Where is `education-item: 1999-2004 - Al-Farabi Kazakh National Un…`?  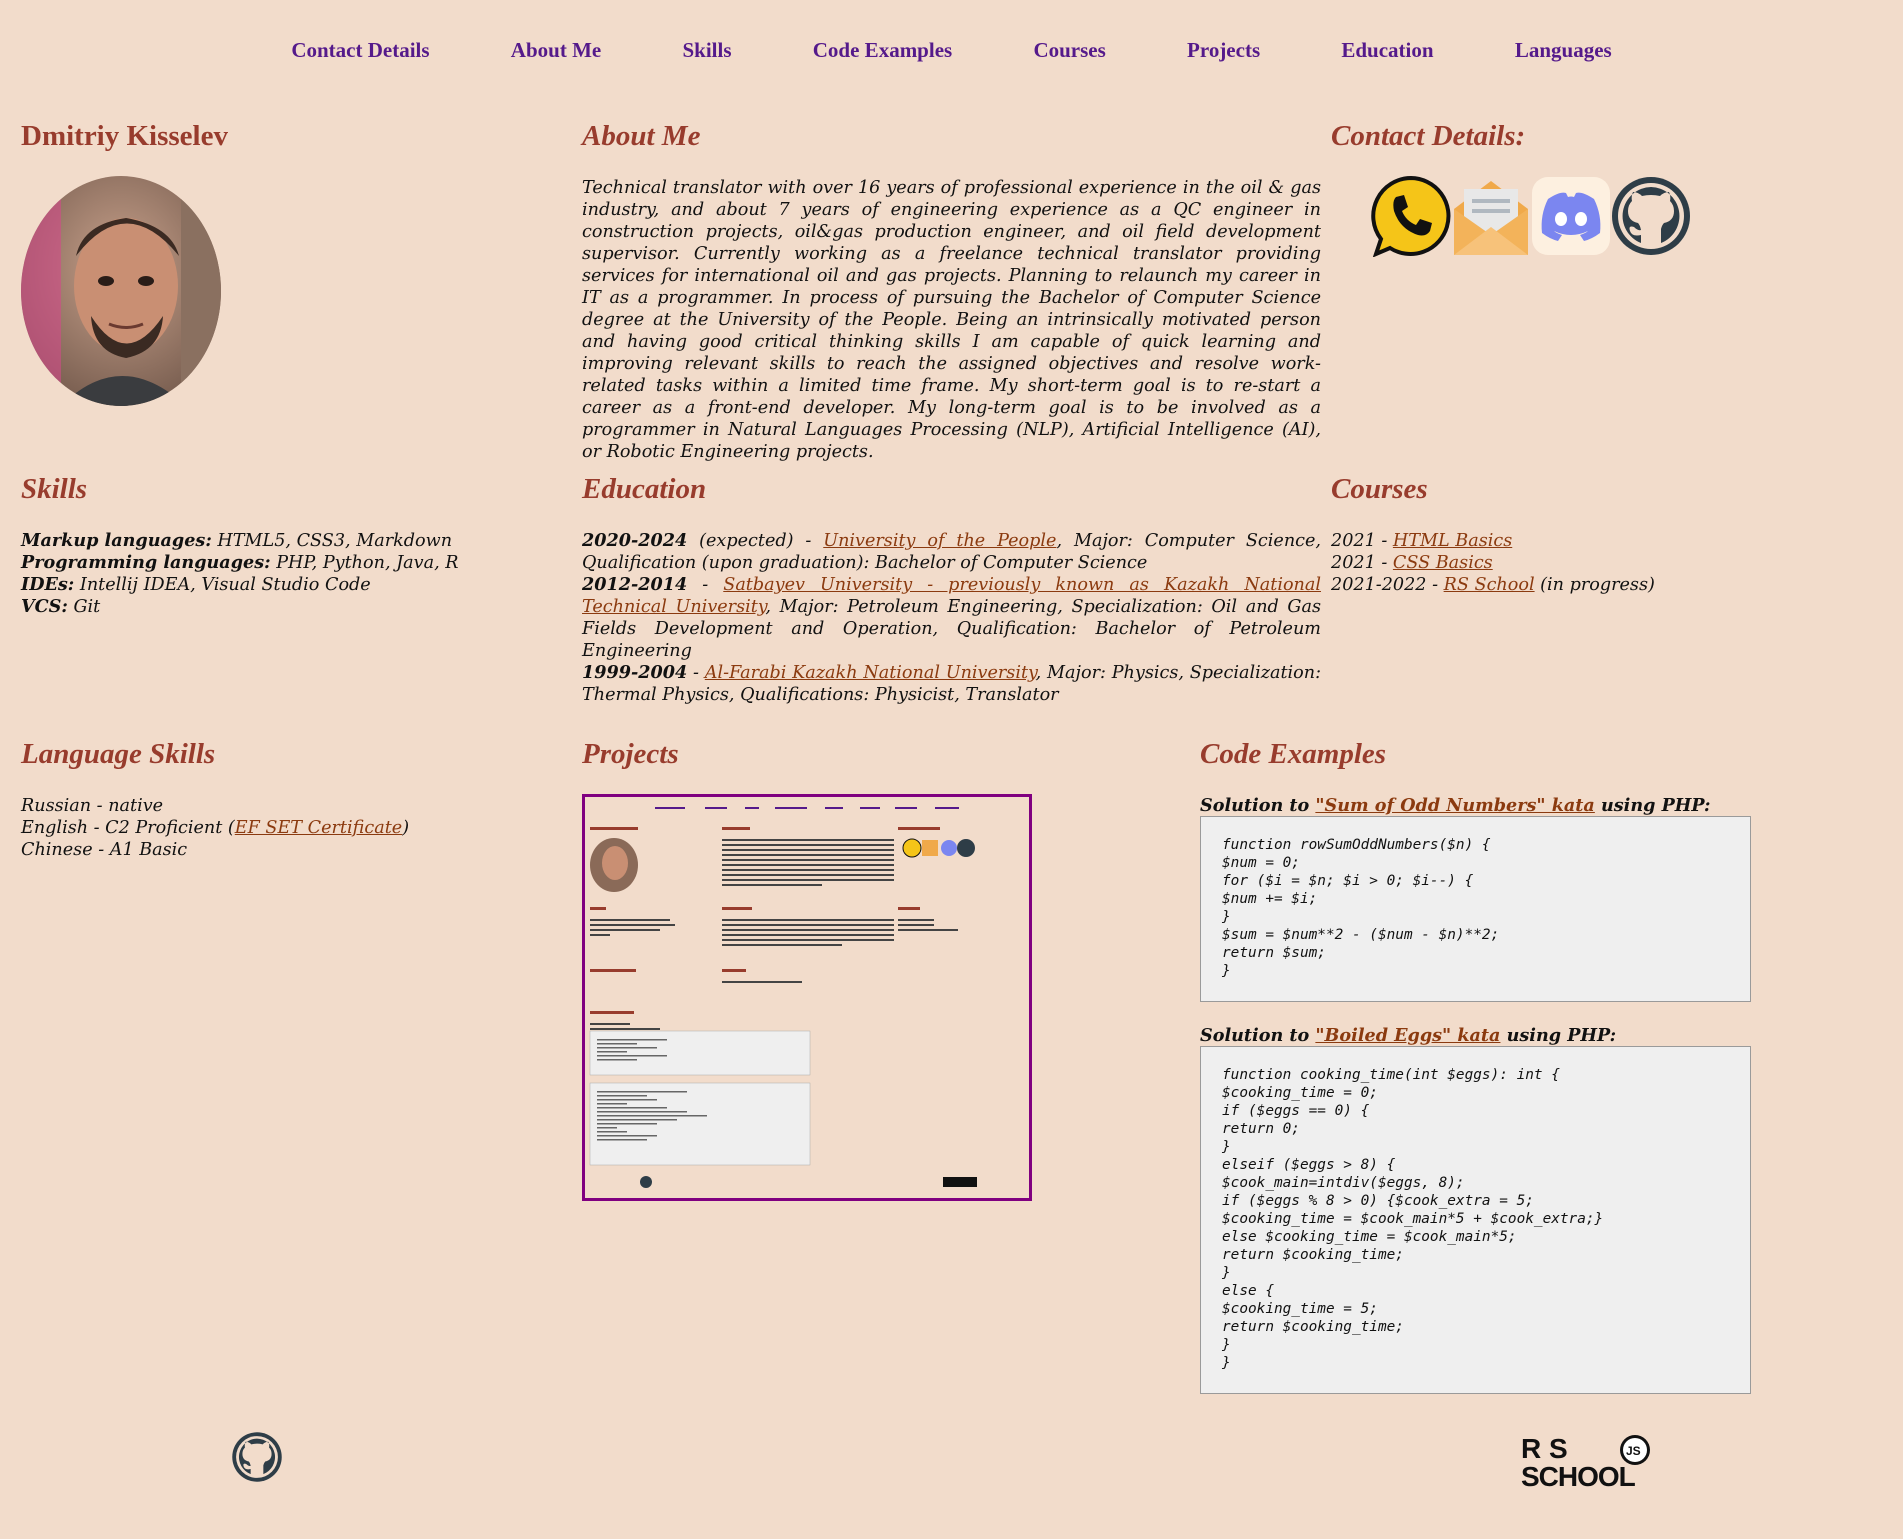
education-item: 1999-2004 - Al-Farabi Kazakh National Un… is located at coordinates (951, 683).